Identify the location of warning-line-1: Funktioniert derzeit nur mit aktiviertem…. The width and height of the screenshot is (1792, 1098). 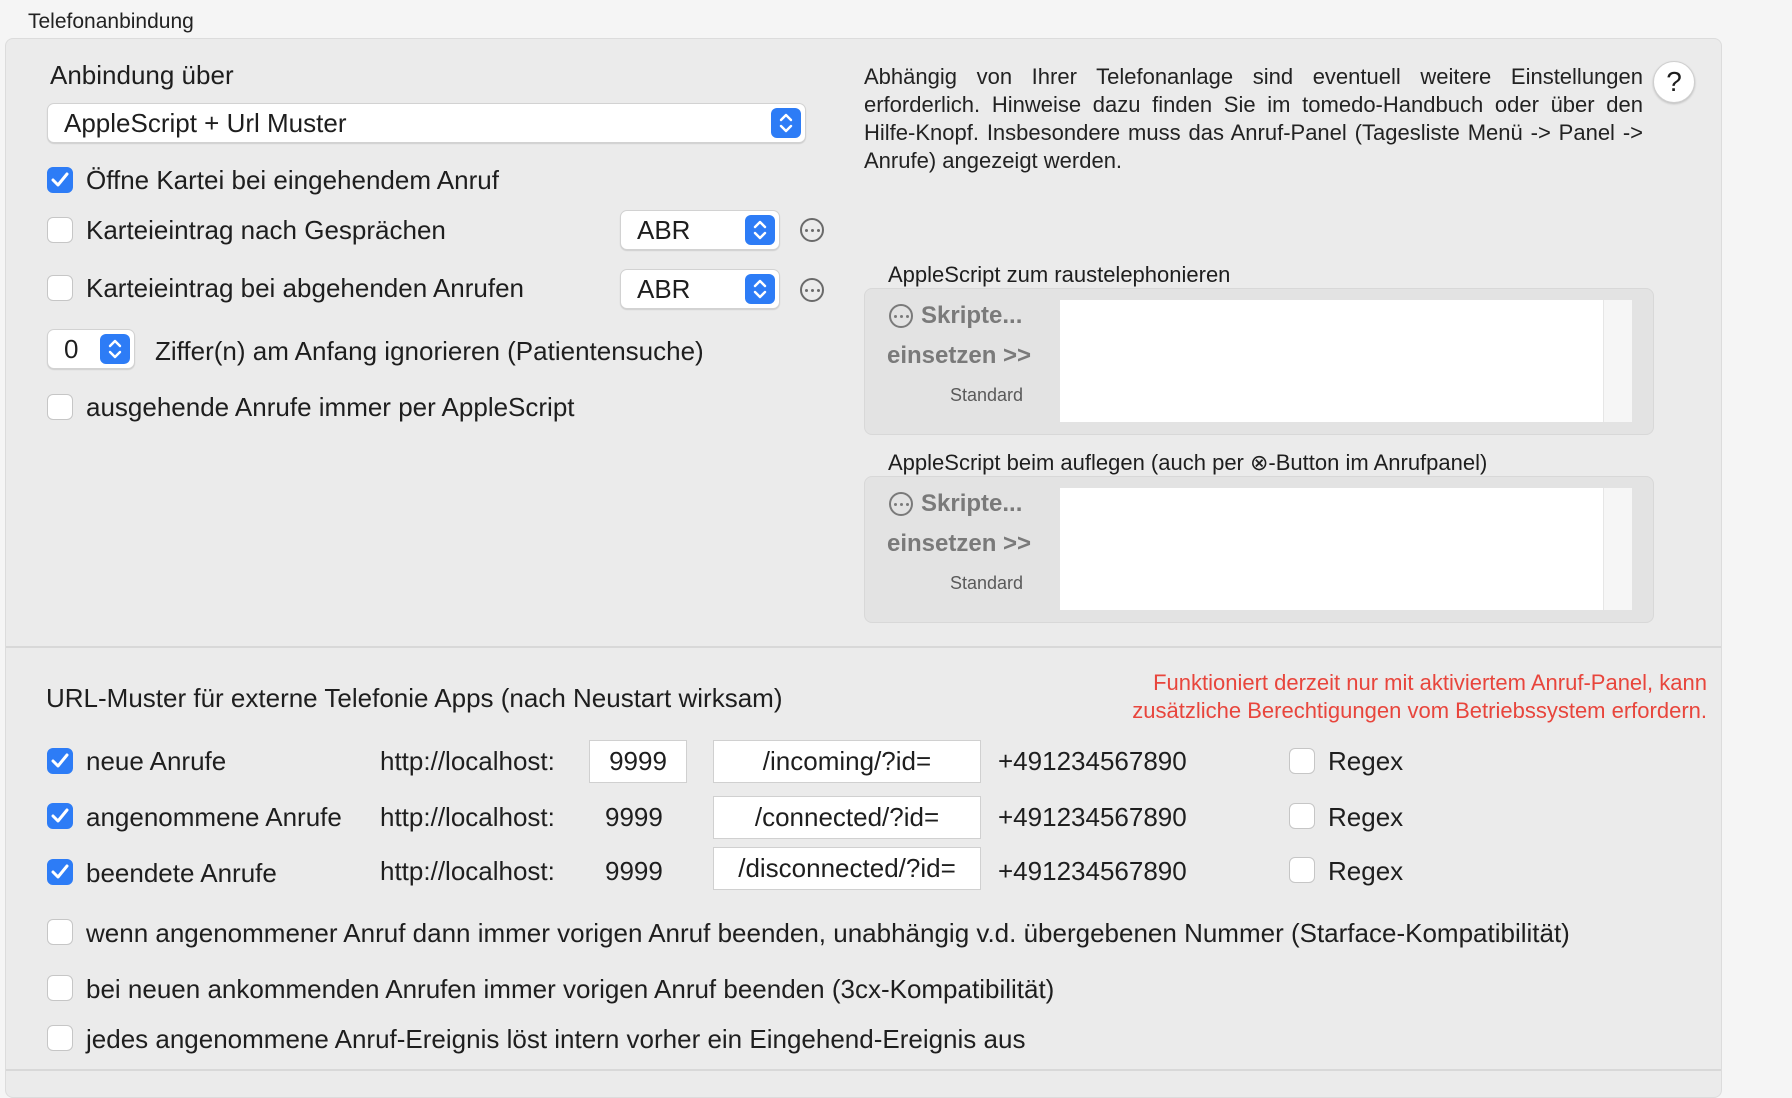
(1430, 682).